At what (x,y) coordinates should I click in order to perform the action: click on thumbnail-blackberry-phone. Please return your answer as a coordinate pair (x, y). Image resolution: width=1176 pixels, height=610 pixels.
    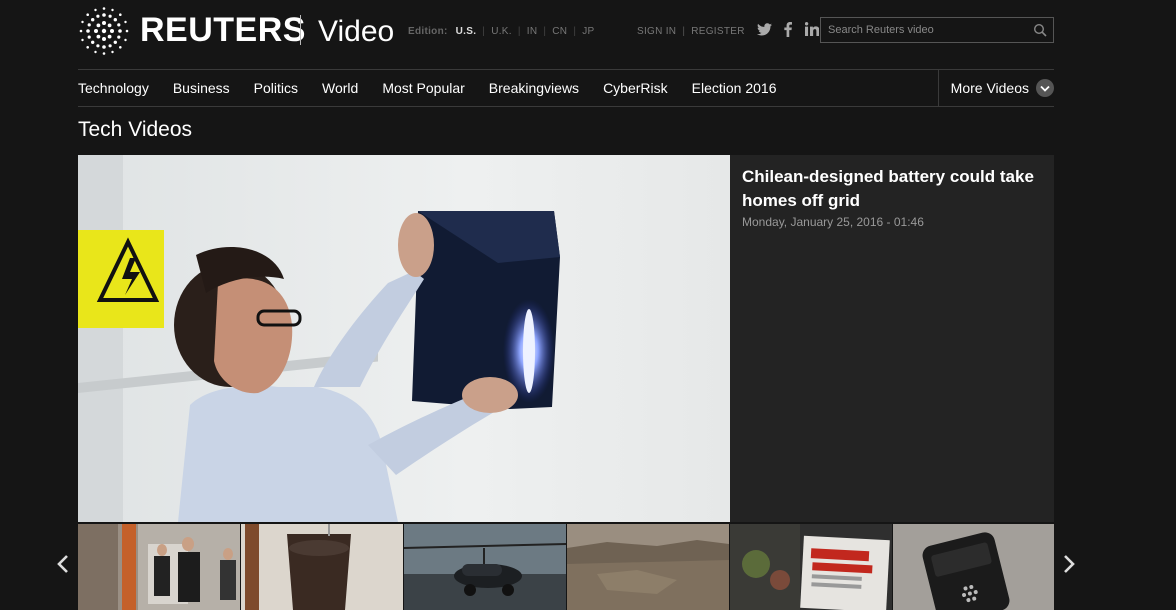
    Looking at the image, I should click on (973, 567).